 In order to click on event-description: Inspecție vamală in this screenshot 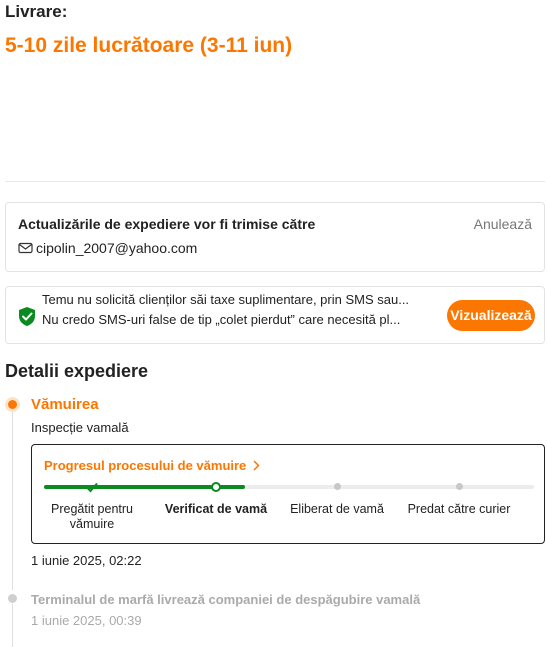, I will do `click(80, 427)`.